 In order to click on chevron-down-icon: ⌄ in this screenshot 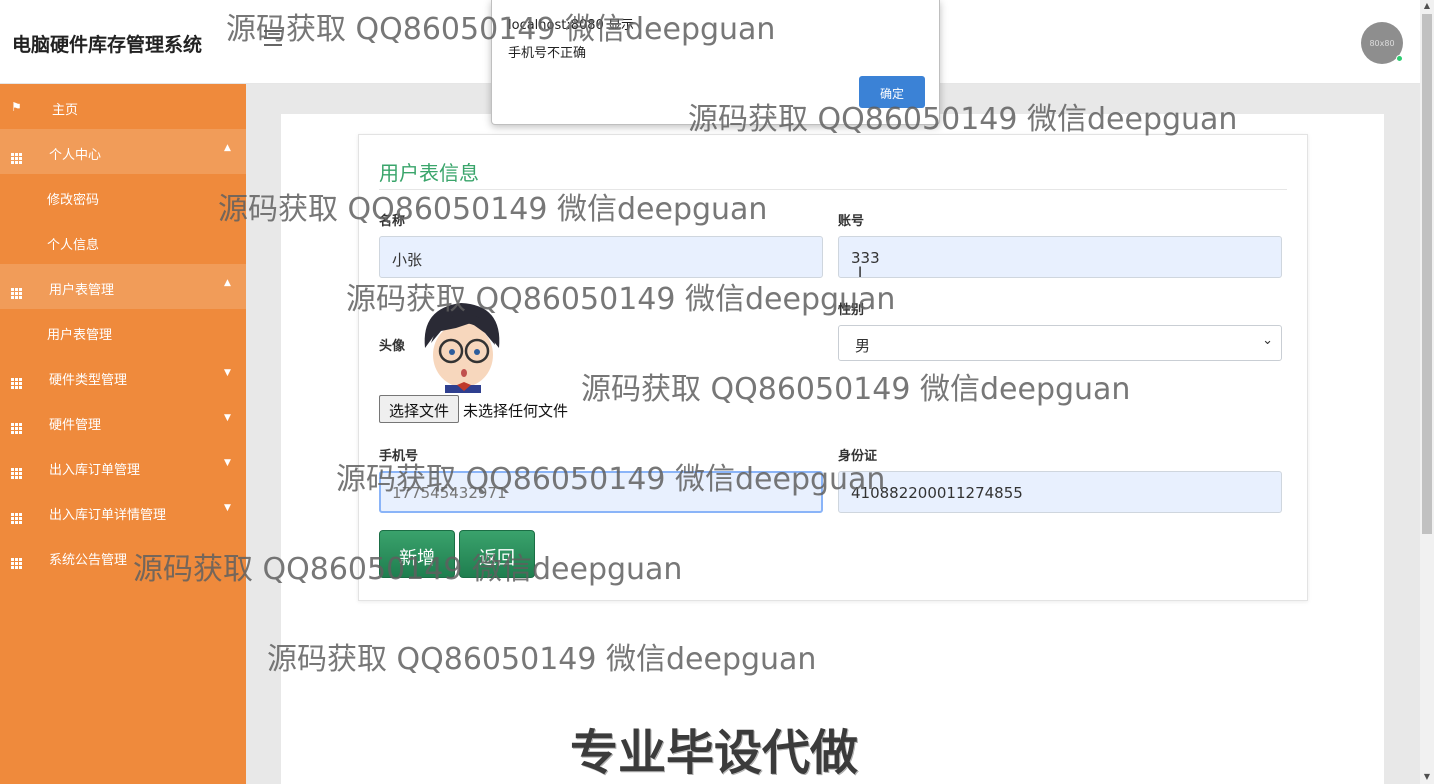, I will do `click(1267, 340)`.